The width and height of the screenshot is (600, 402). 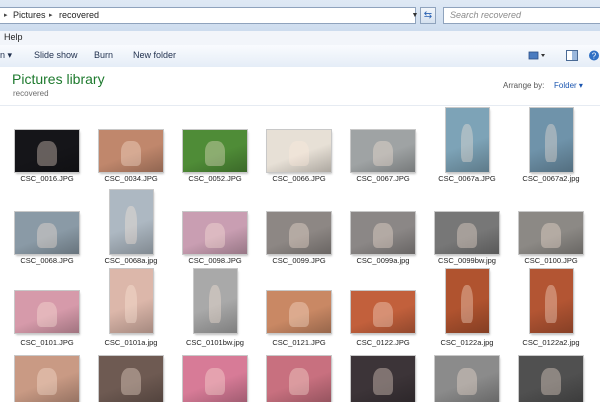 I want to click on file-name: CSC_0099a.jpg, so click(x=383, y=260).